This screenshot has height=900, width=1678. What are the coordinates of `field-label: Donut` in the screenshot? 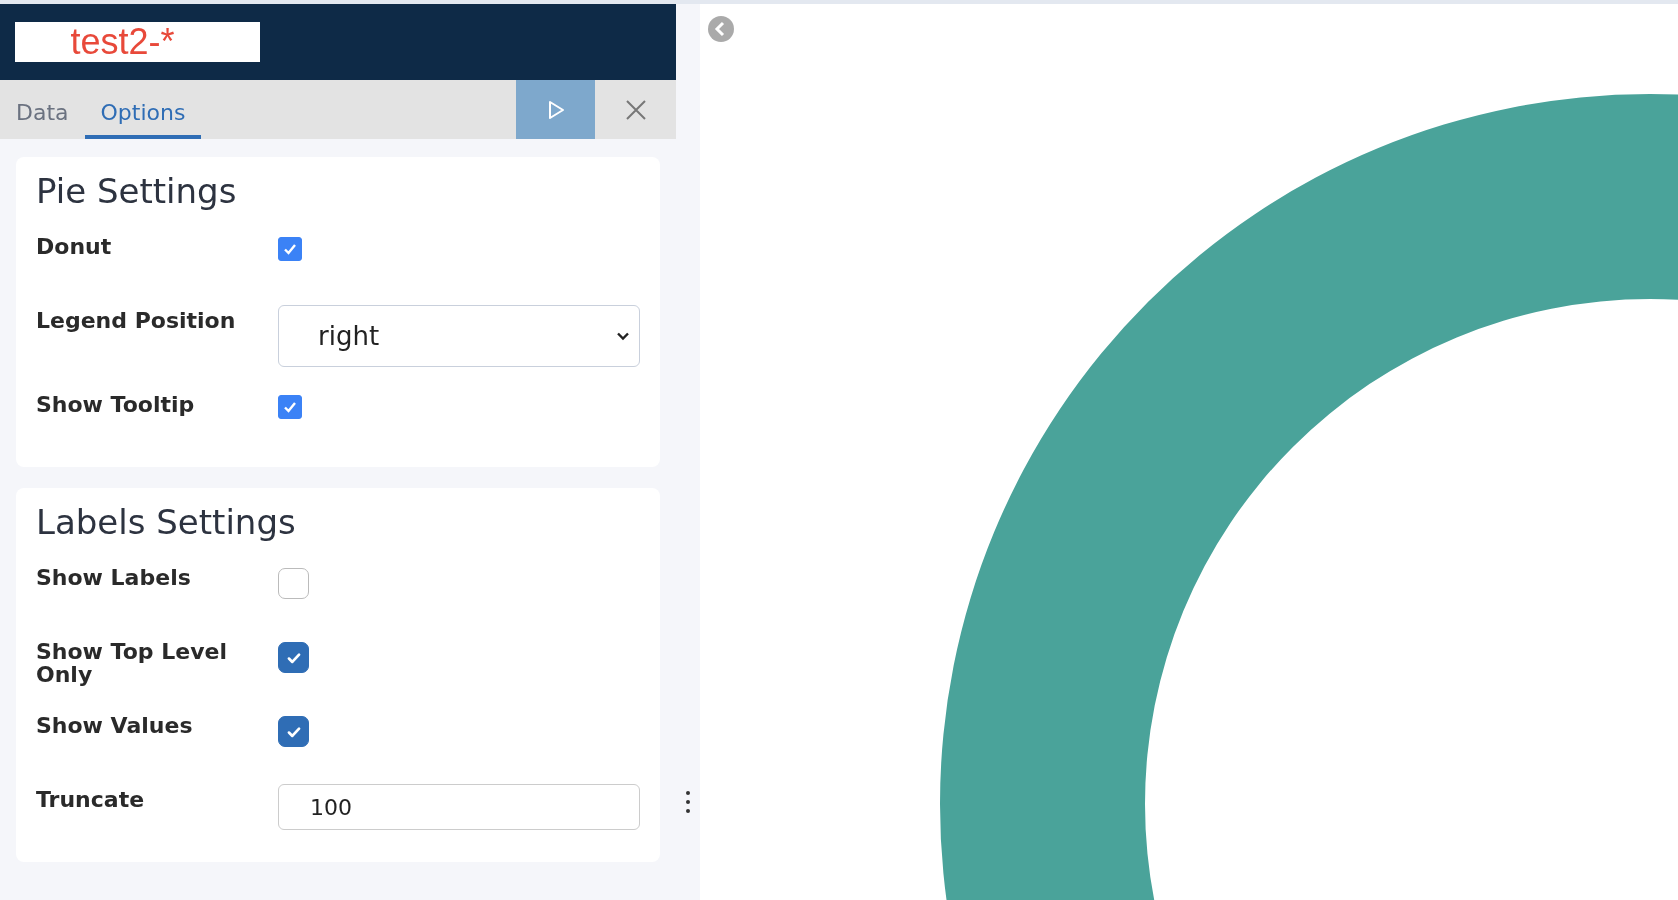 It's located at (74, 246).